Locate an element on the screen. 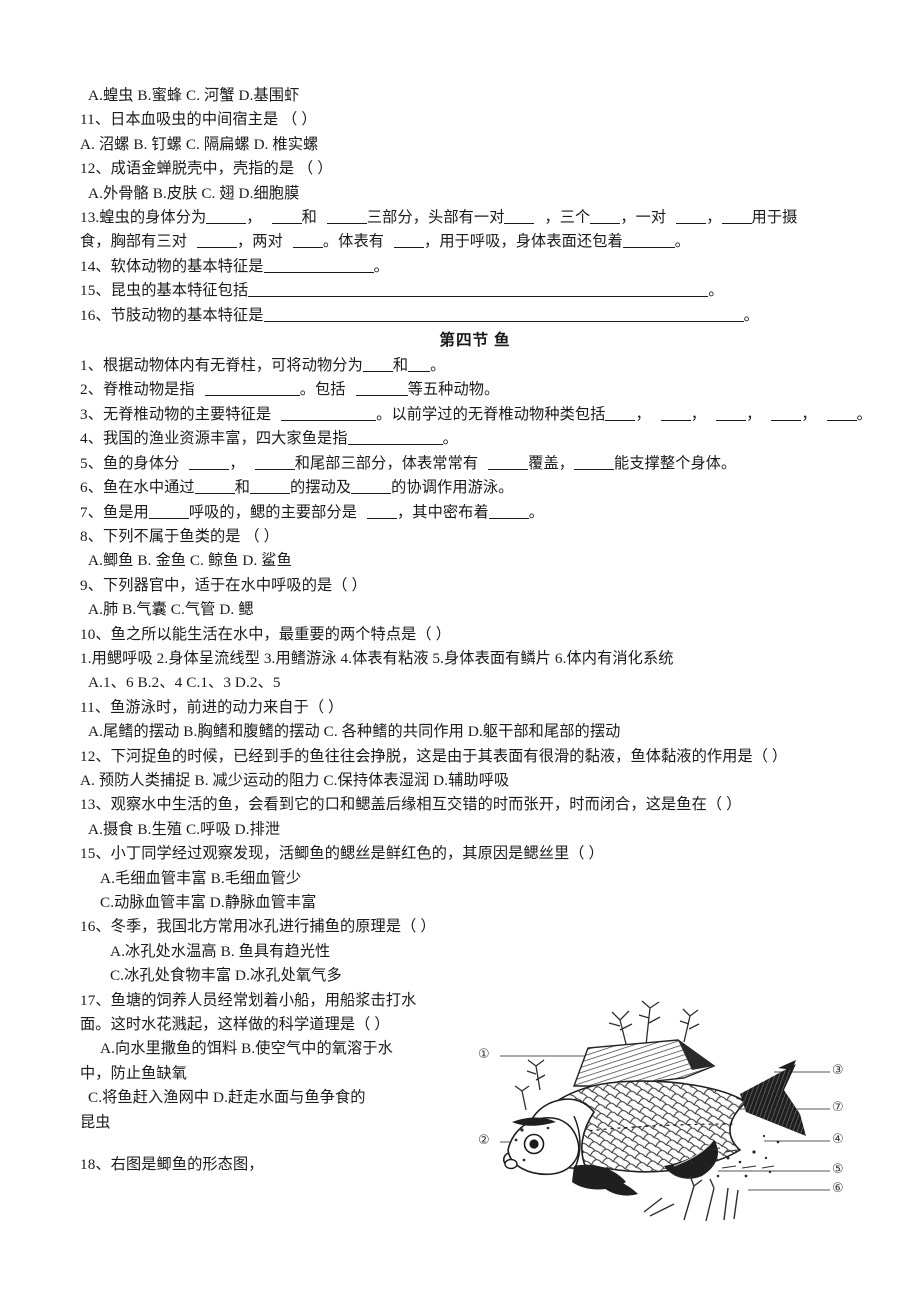  fish-question-15-options-row1: A.毛细血管丰富 B.毛细血管少 is located at coordinates (201, 878).